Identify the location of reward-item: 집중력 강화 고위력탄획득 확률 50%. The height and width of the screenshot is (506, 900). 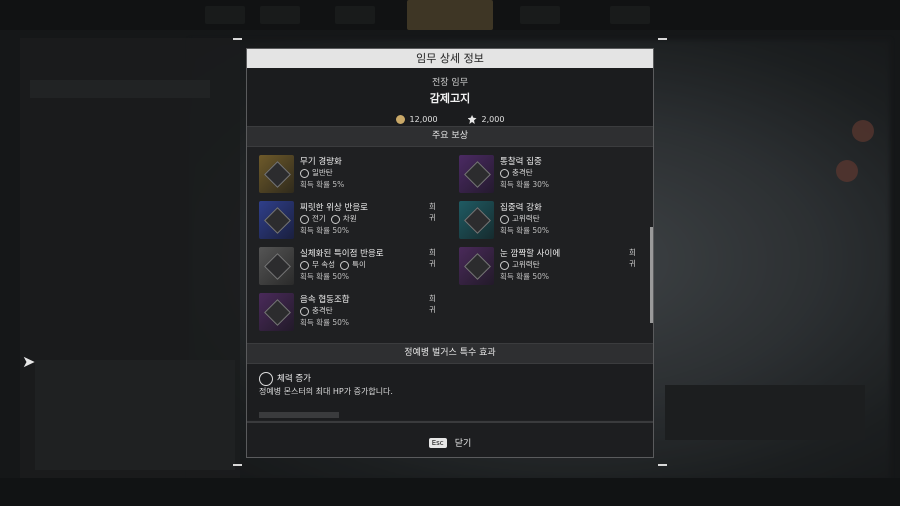
(544, 222).